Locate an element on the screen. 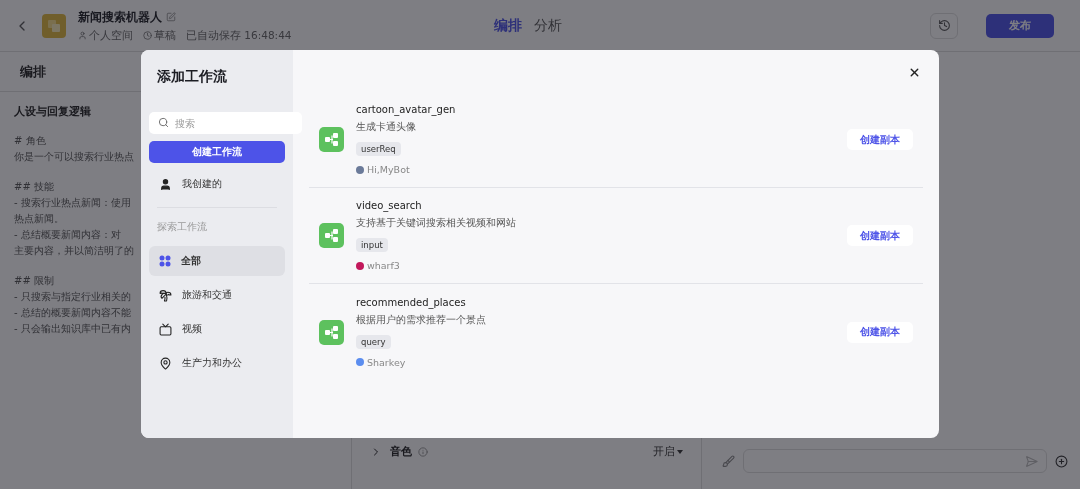  clock-icon is located at coordinates (147, 35).